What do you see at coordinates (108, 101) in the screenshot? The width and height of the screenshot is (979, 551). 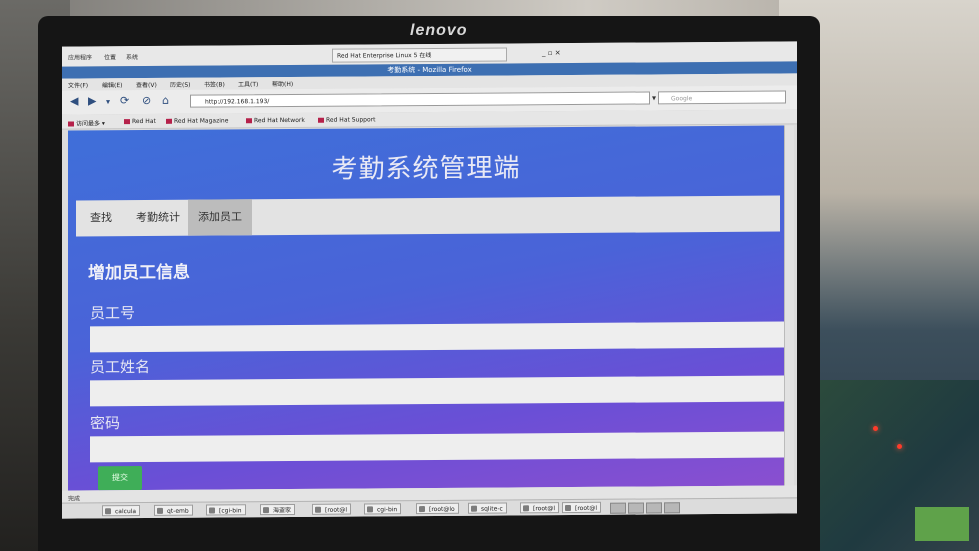 I see `dropdown-icon: ▾` at bounding box center [108, 101].